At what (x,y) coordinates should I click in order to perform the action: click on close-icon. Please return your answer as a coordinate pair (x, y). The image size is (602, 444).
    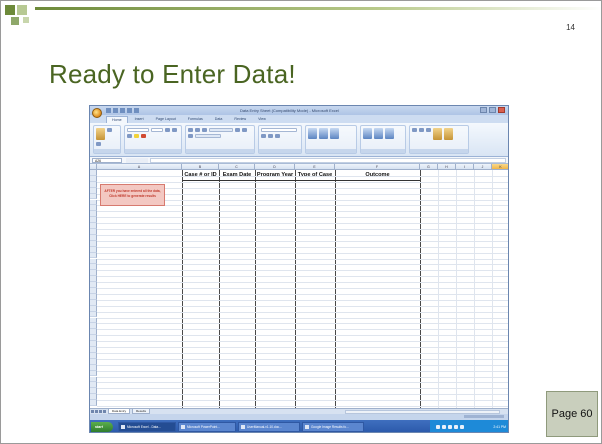
    Looking at the image, I should click on (501, 110).